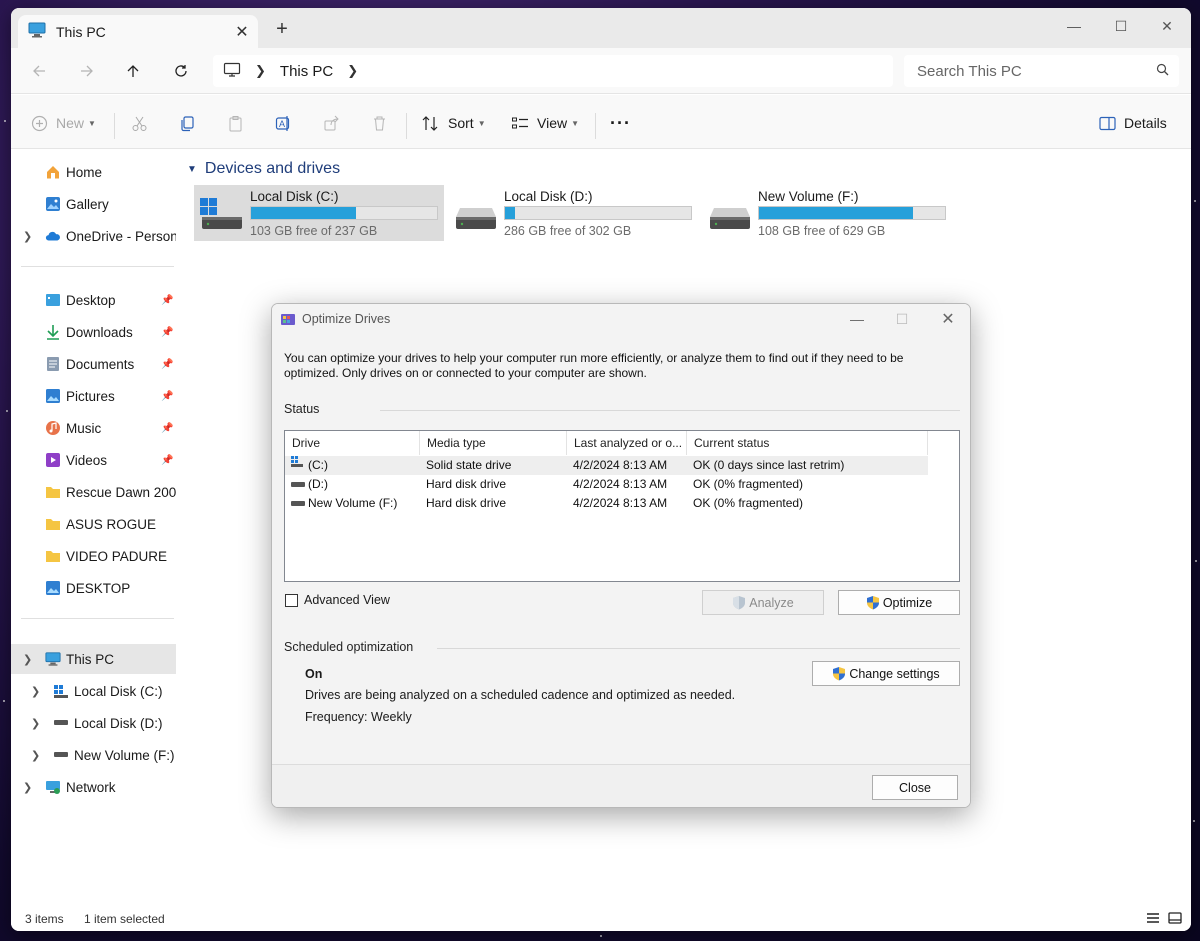  What do you see at coordinates (53, 172) in the screenshot?
I see `home-icon` at bounding box center [53, 172].